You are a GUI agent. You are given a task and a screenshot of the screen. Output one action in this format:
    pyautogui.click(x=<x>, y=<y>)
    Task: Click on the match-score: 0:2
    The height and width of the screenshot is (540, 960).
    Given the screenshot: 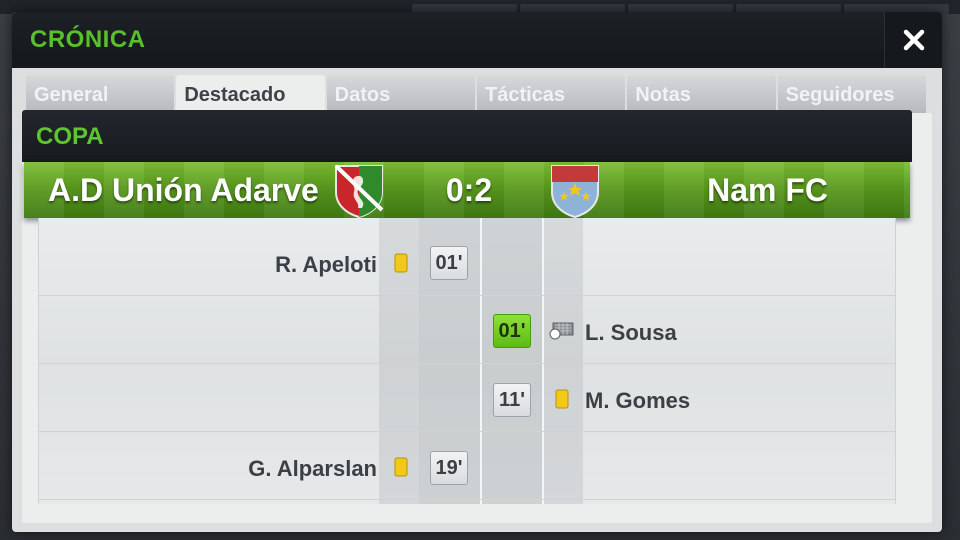 What is the action you would take?
    pyautogui.click(x=469, y=190)
    